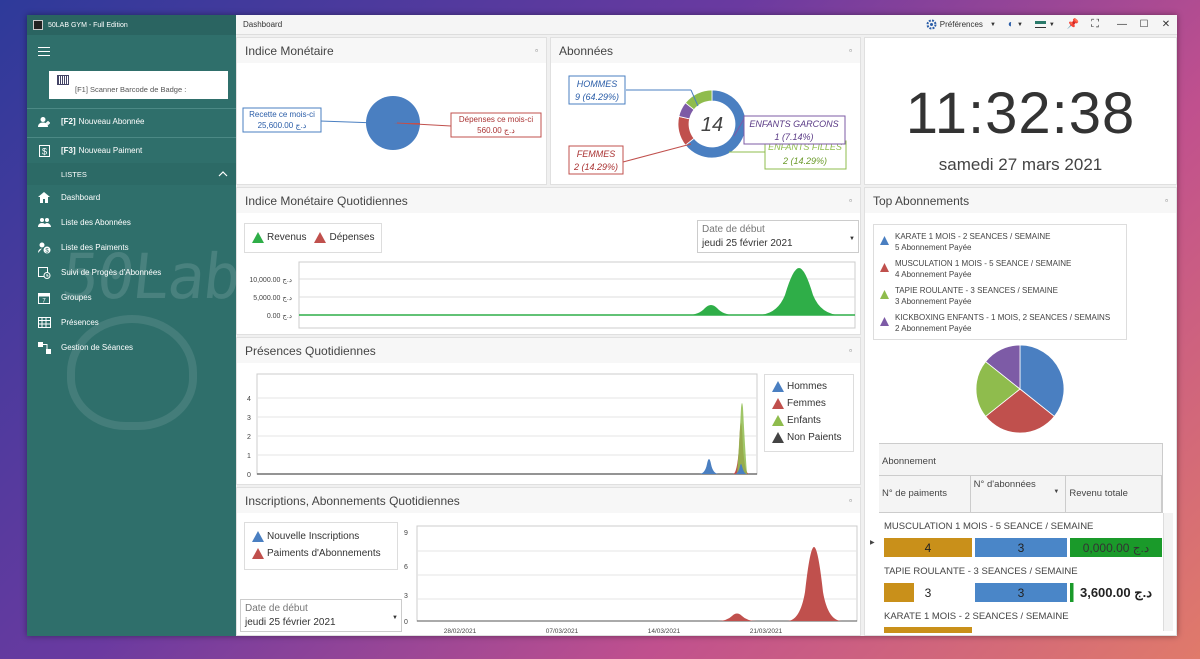 Image resolution: width=1200 pixels, height=659 pixels. What do you see at coordinates (68, 121) in the screenshot?
I see `new-member-key: [F2]` at bounding box center [68, 121].